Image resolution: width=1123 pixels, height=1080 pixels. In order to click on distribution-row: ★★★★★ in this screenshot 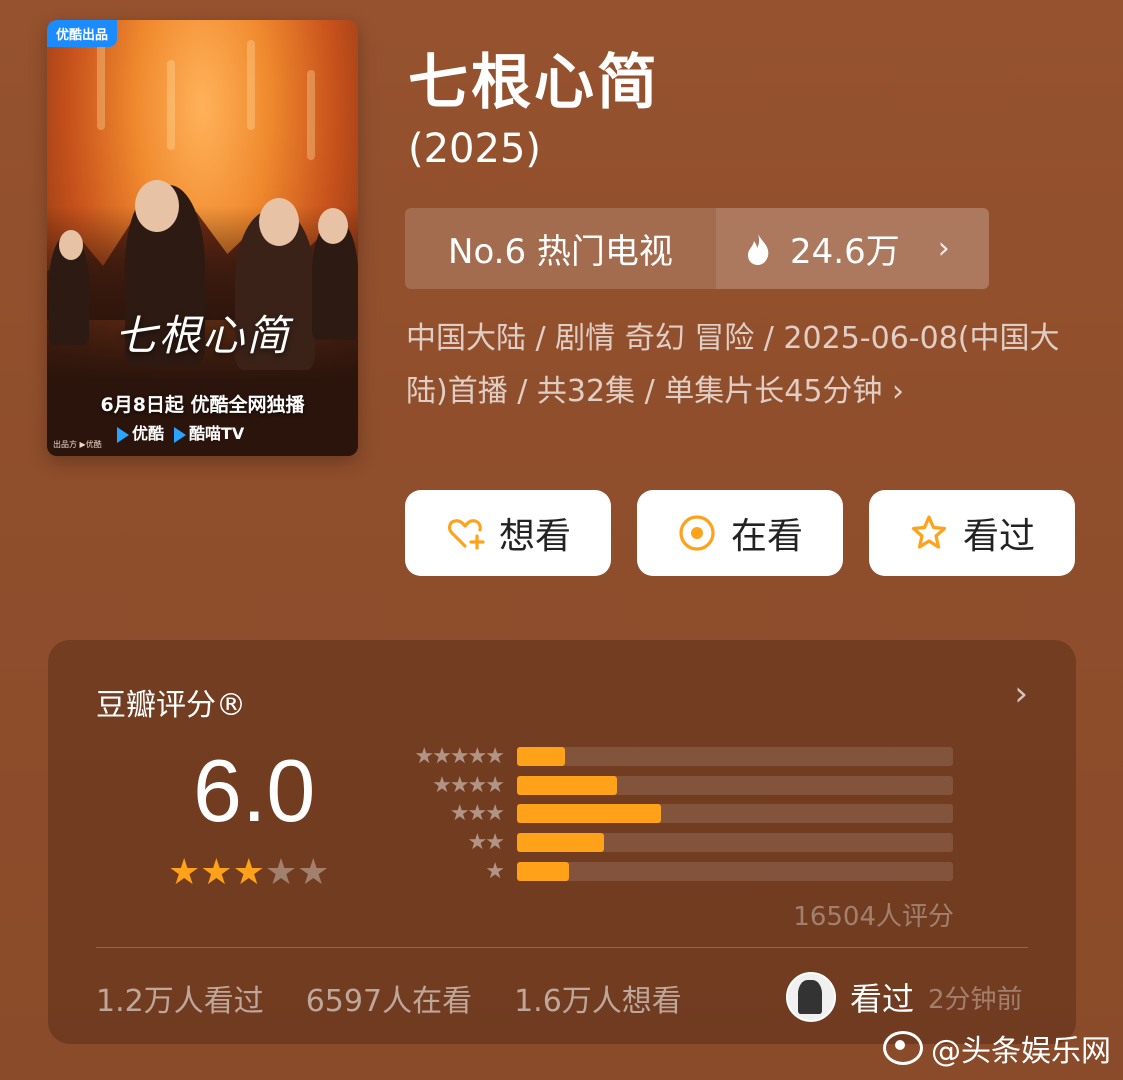, I will do `click(673, 756)`.